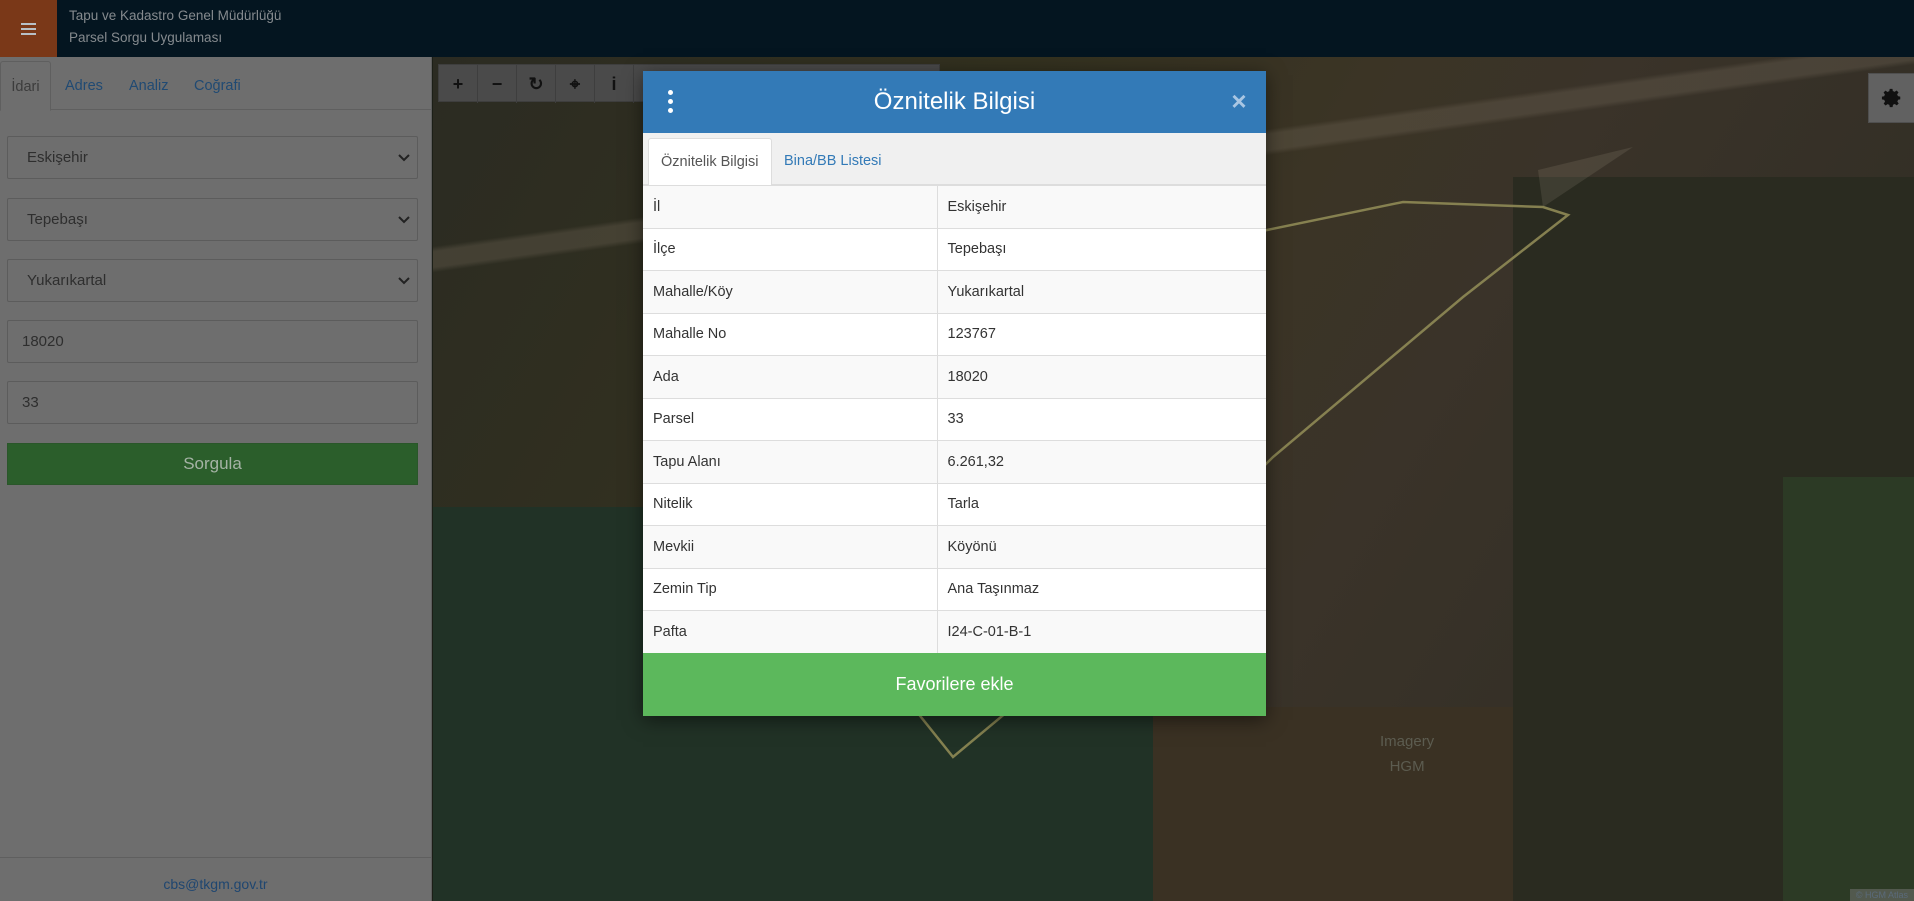 This screenshot has height=901, width=1914. What do you see at coordinates (212, 341) in the screenshot?
I see `ada-input: 18020` at bounding box center [212, 341].